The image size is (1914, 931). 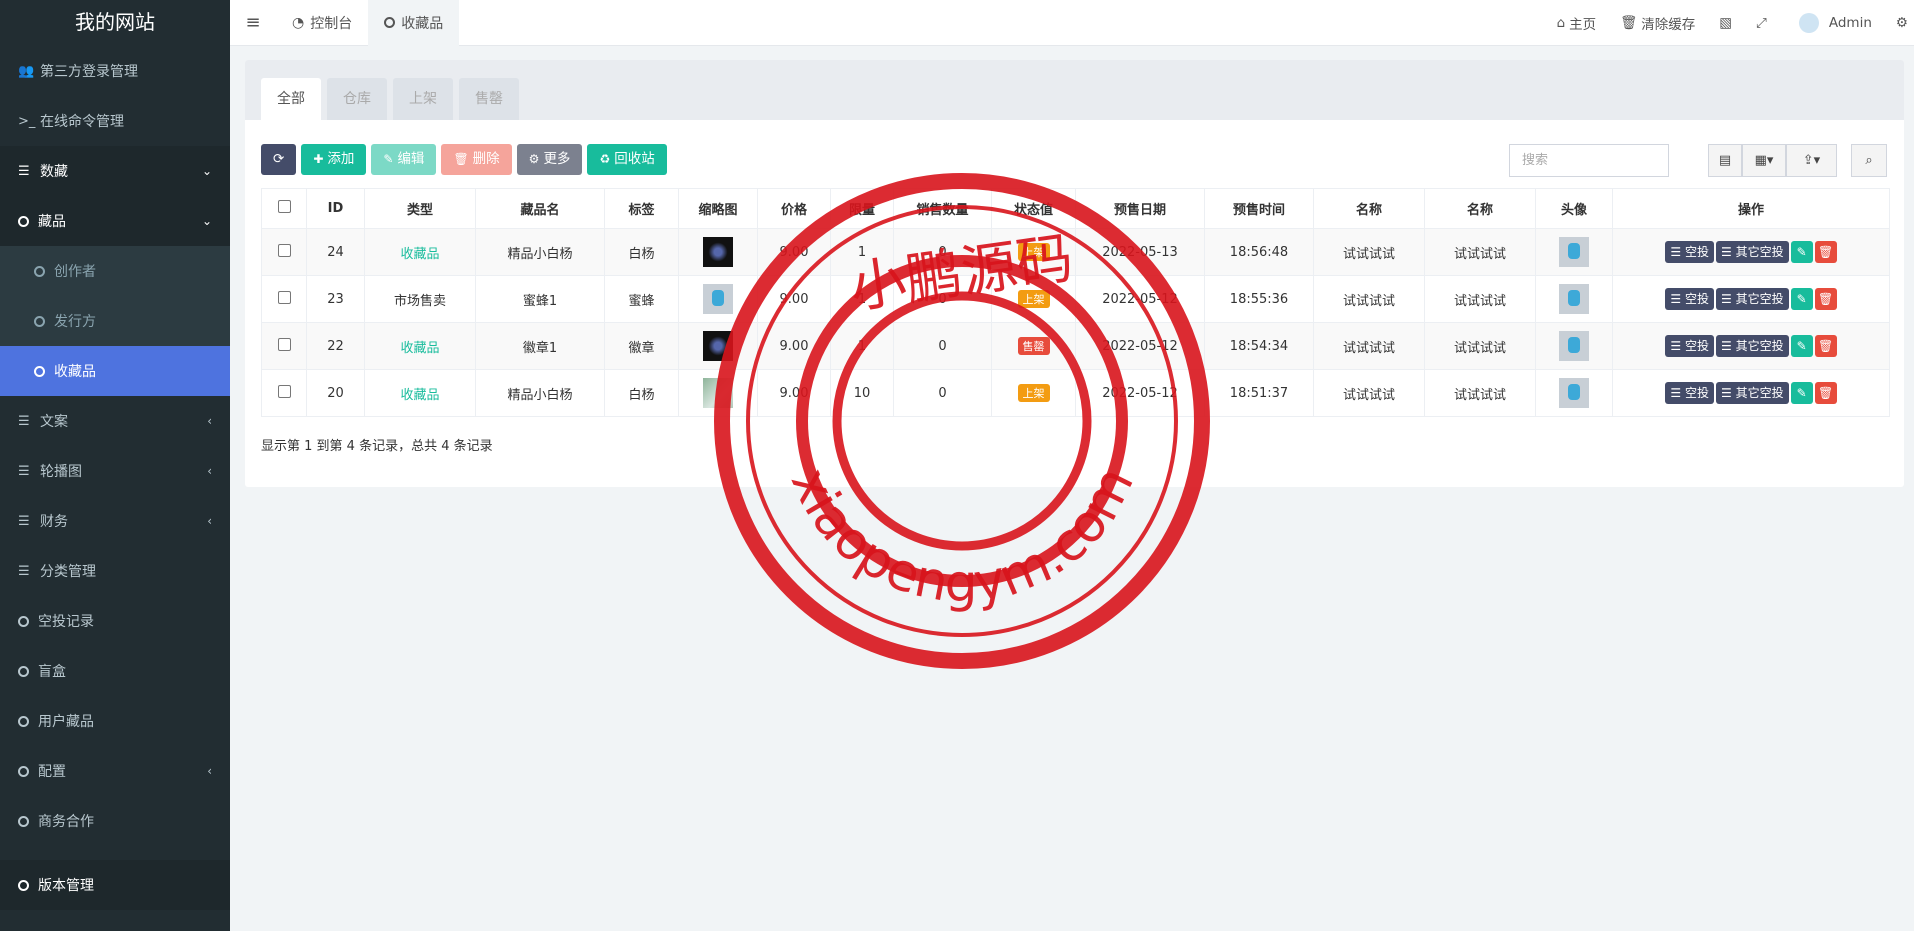 What do you see at coordinates (1589, 160) in the screenshot?
I see `search-input: 搜索` at bounding box center [1589, 160].